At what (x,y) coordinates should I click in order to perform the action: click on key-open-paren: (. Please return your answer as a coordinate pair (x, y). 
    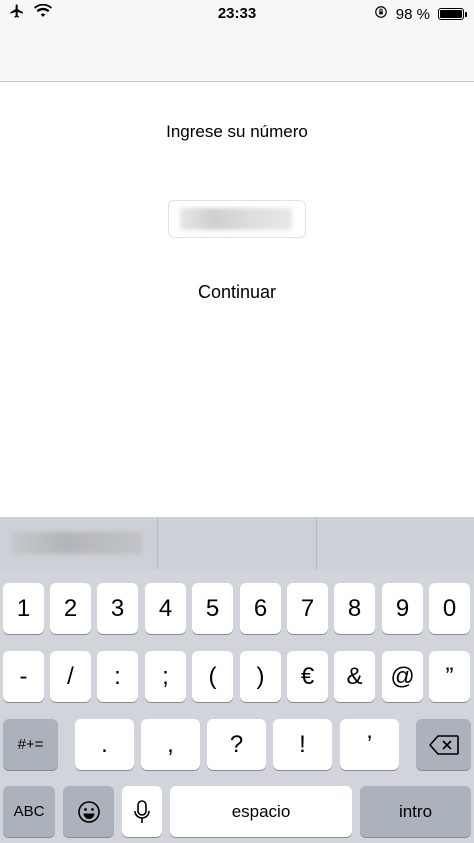
    Looking at the image, I should click on (212, 676).